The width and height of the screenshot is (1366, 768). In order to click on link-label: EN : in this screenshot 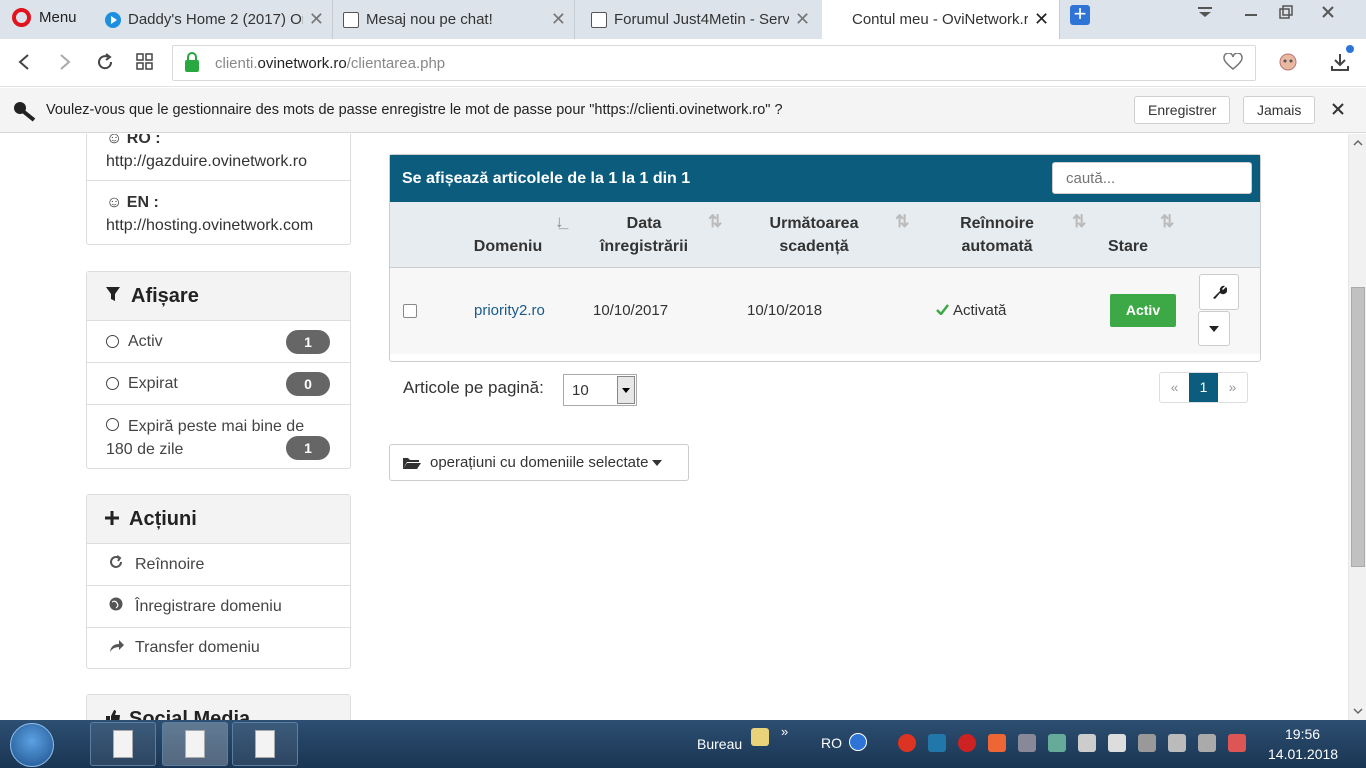, I will do `click(142, 202)`.